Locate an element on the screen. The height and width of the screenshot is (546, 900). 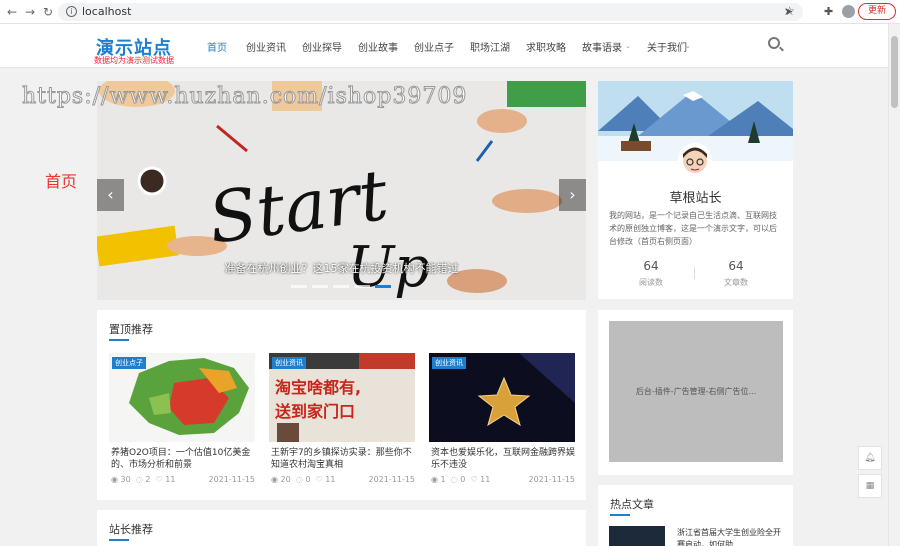
page-scrollbar is located at coordinates (894, 285).